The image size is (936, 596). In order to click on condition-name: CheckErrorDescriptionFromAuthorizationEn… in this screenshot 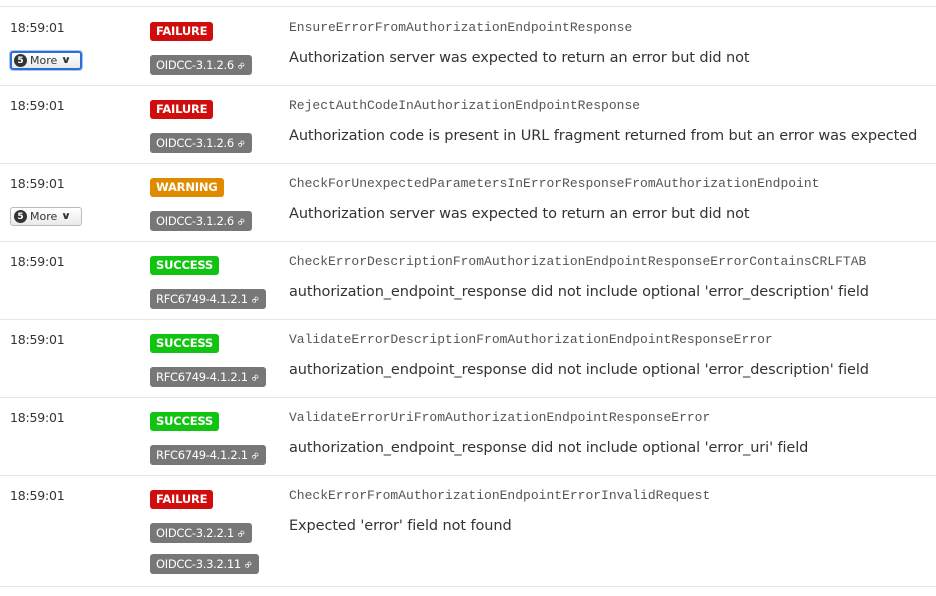, I will do `click(578, 261)`.